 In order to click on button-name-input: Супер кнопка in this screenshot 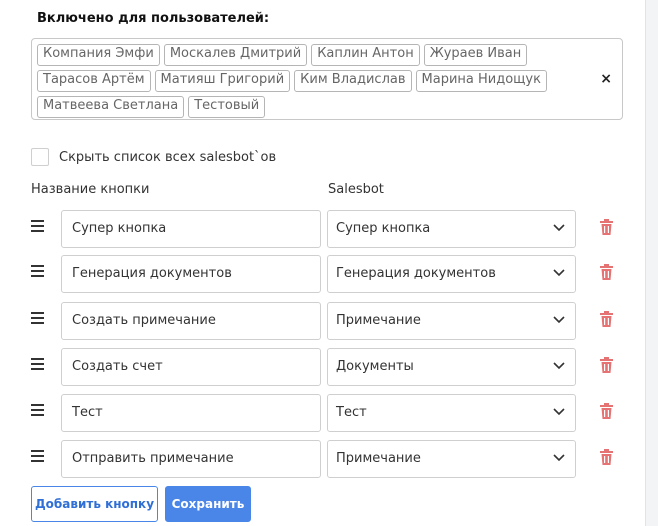, I will do `click(191, 229)`.